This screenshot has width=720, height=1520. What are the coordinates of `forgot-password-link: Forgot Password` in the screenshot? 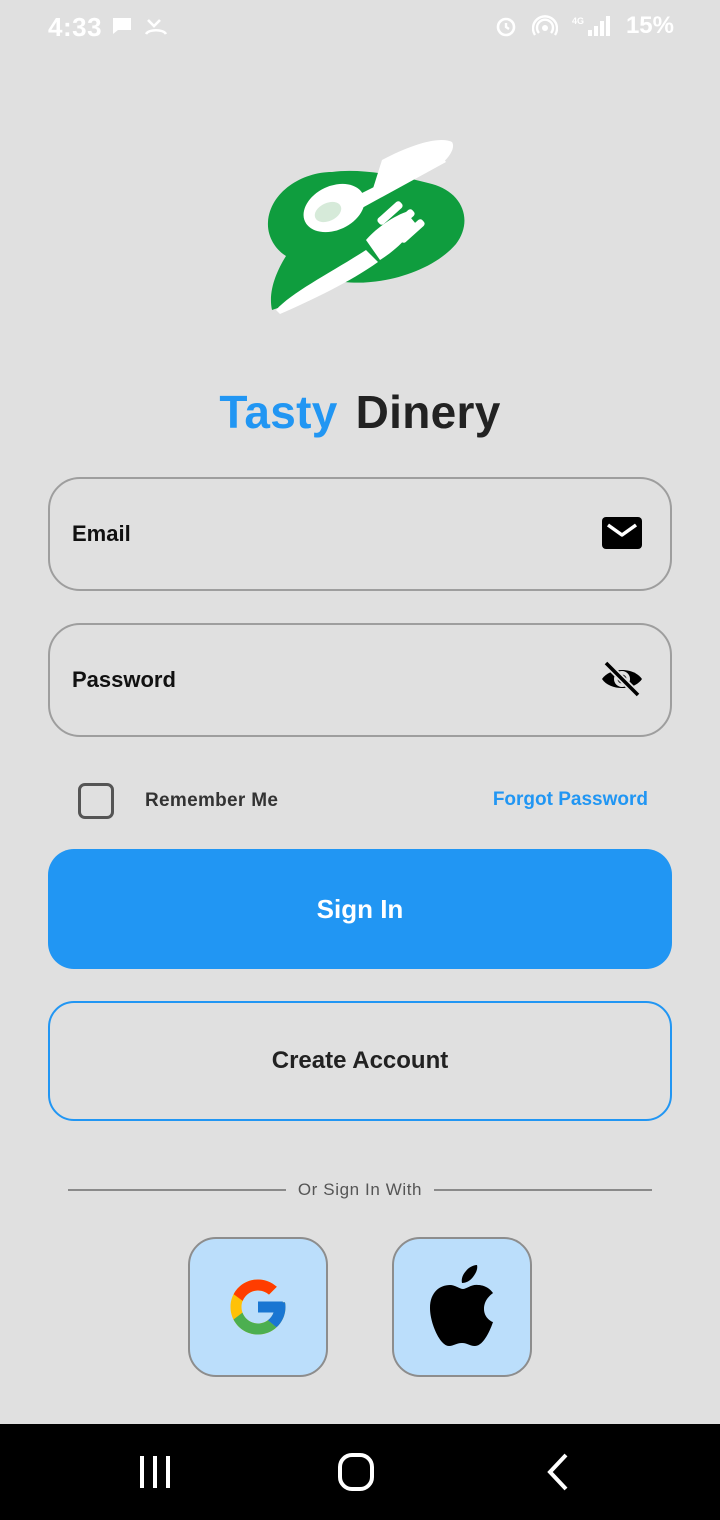 It's located at (570, 800).